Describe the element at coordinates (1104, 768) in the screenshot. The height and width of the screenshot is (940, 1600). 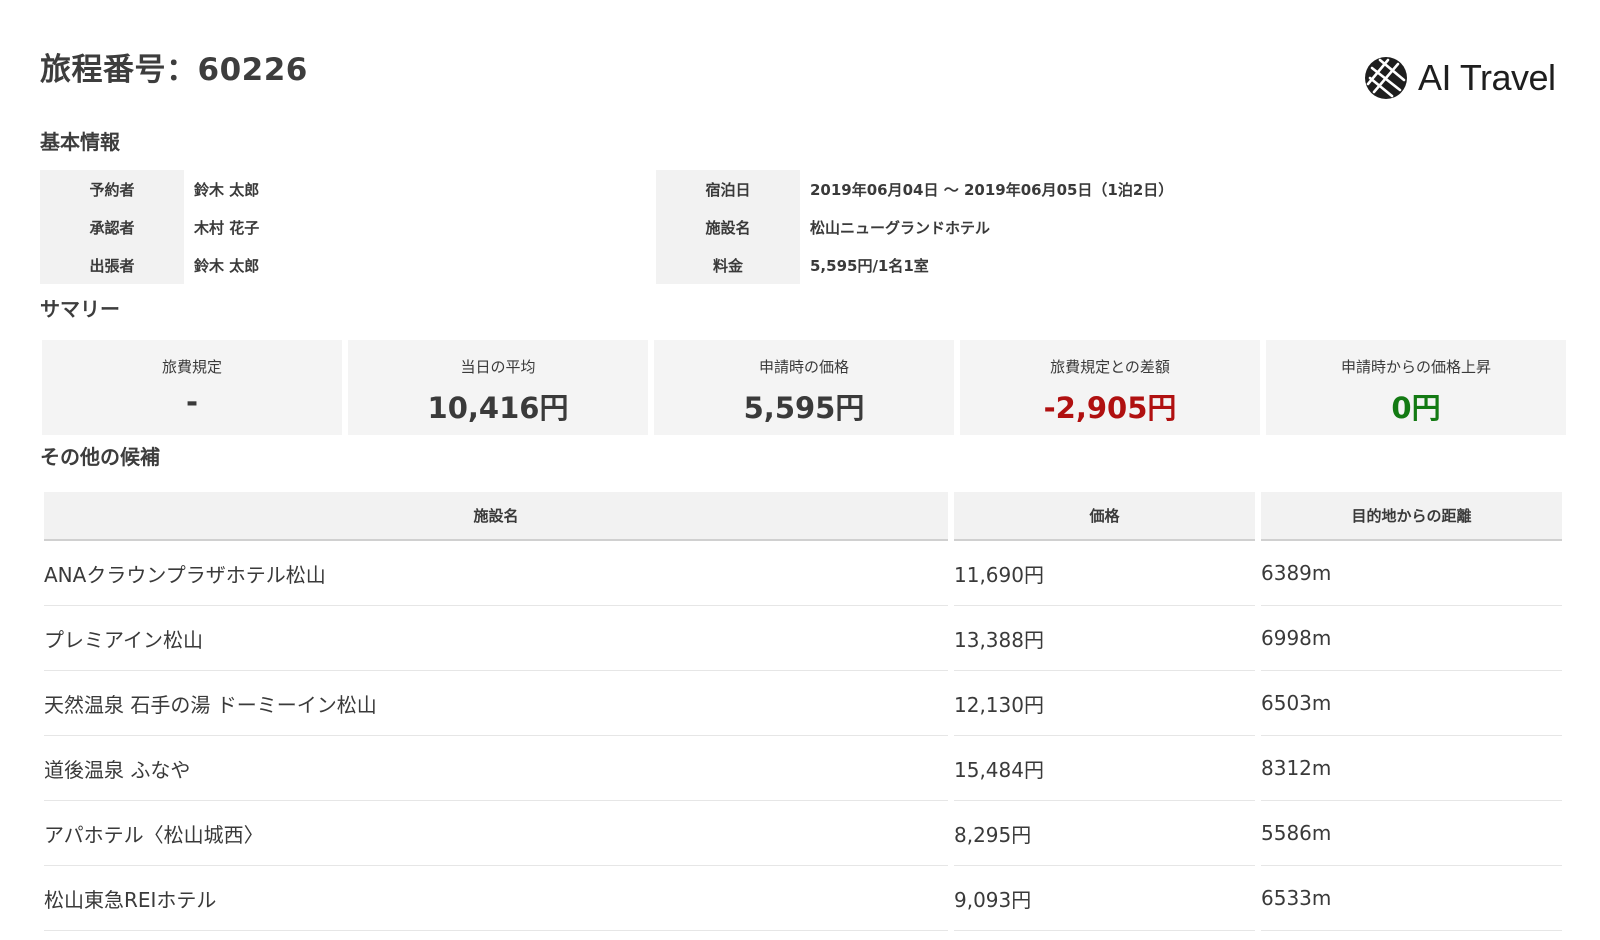
I see `price-cell: 15,484円` at that location.